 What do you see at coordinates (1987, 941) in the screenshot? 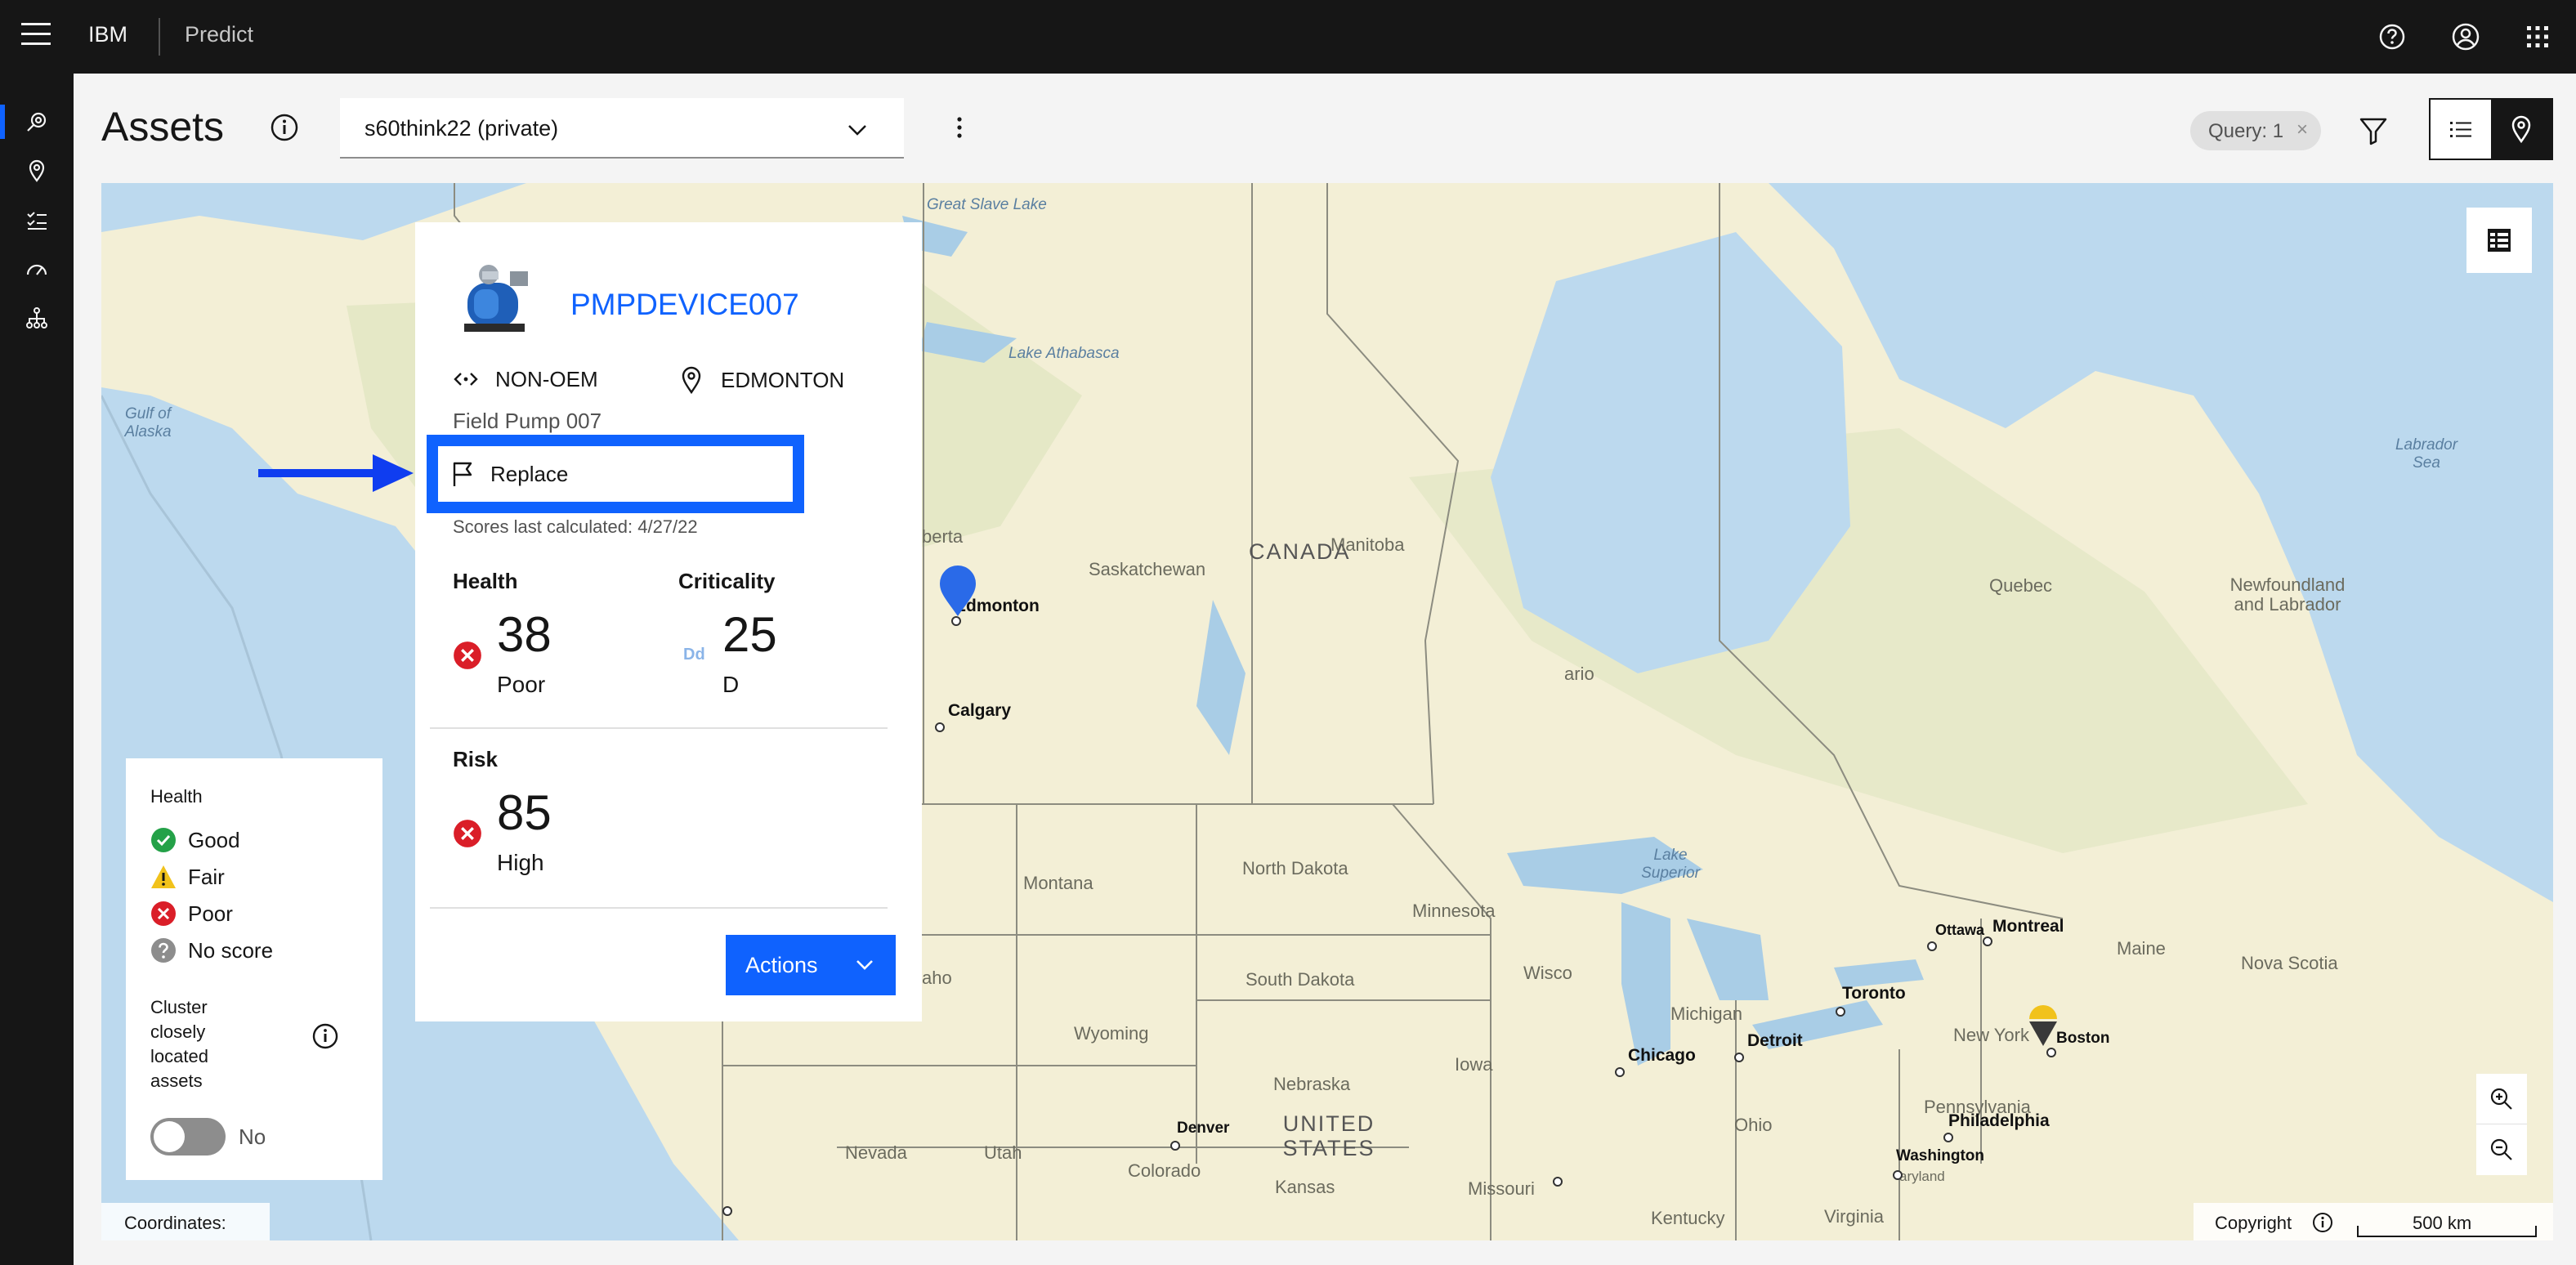
I see `city-marker-montreal` at bounding box center [1987, 941].